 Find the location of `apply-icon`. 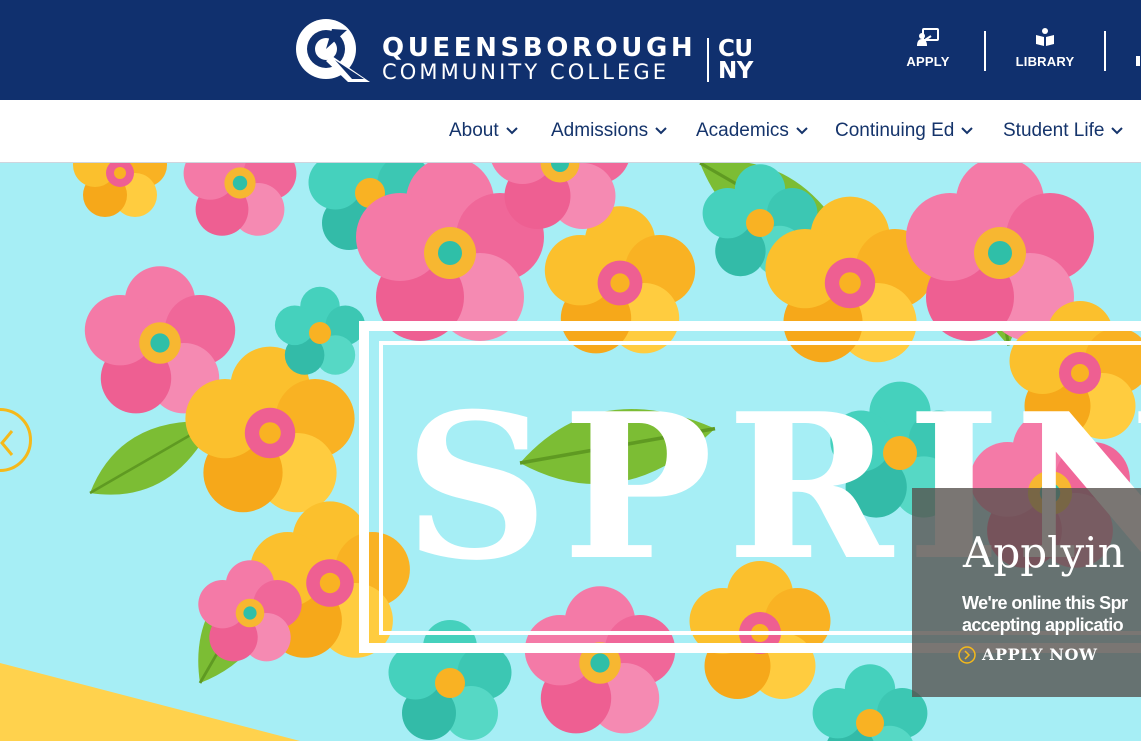

apply-icon is located at coordinates (928, 37).